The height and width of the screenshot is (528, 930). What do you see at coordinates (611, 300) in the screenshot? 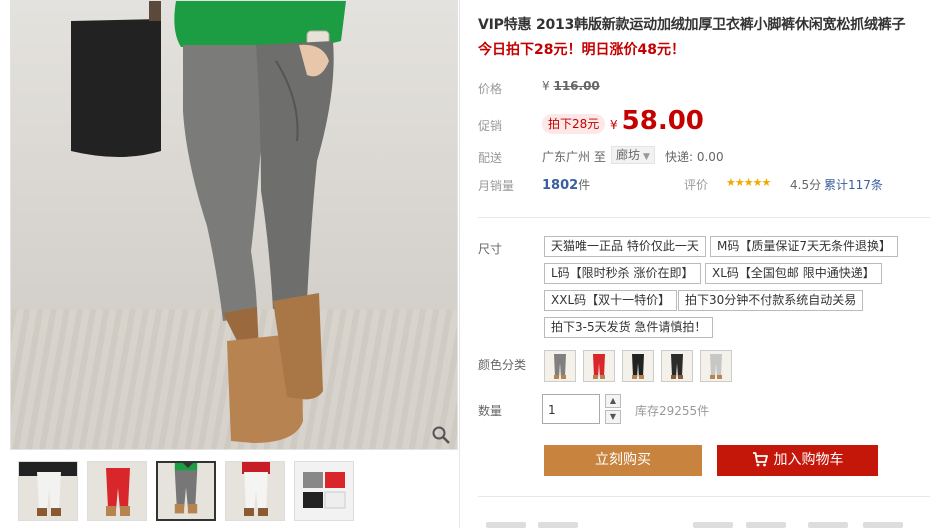
I see `size-option: XXL码【双十一特价】` at bounding box center [611, 300].